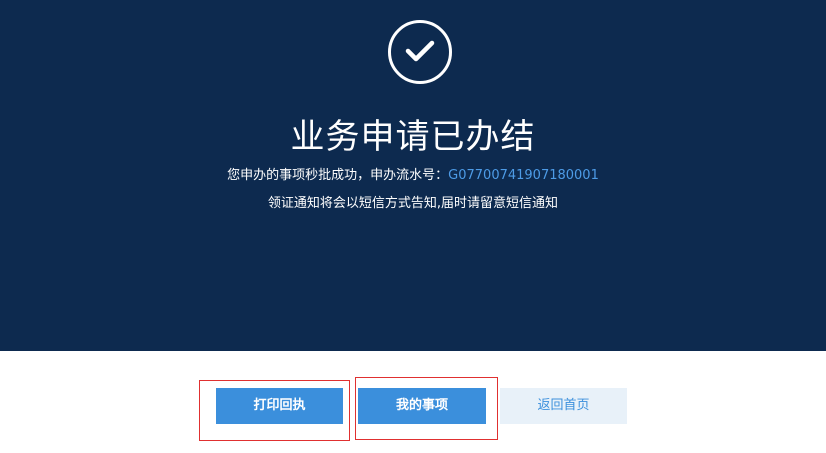  Describe the element at coordinates (413, 203) in the screenshot. I see `result-notice: 领证通知将会以短信方式告知,届时请留意短信通知` at that location.